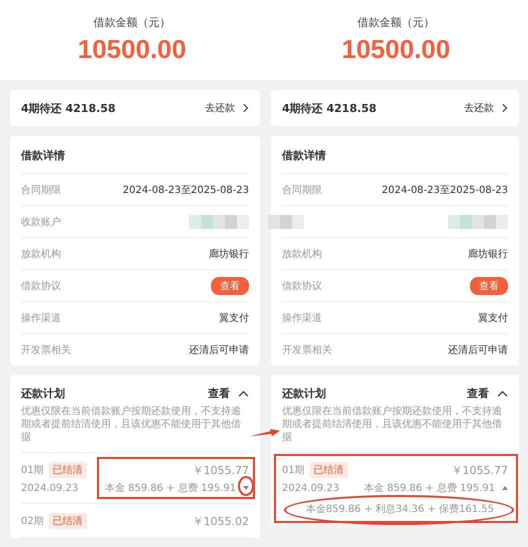  Describe the element at coordinates (220, 521) in the screenshot. I see `installment-amount: ￥1055.02` at that location.